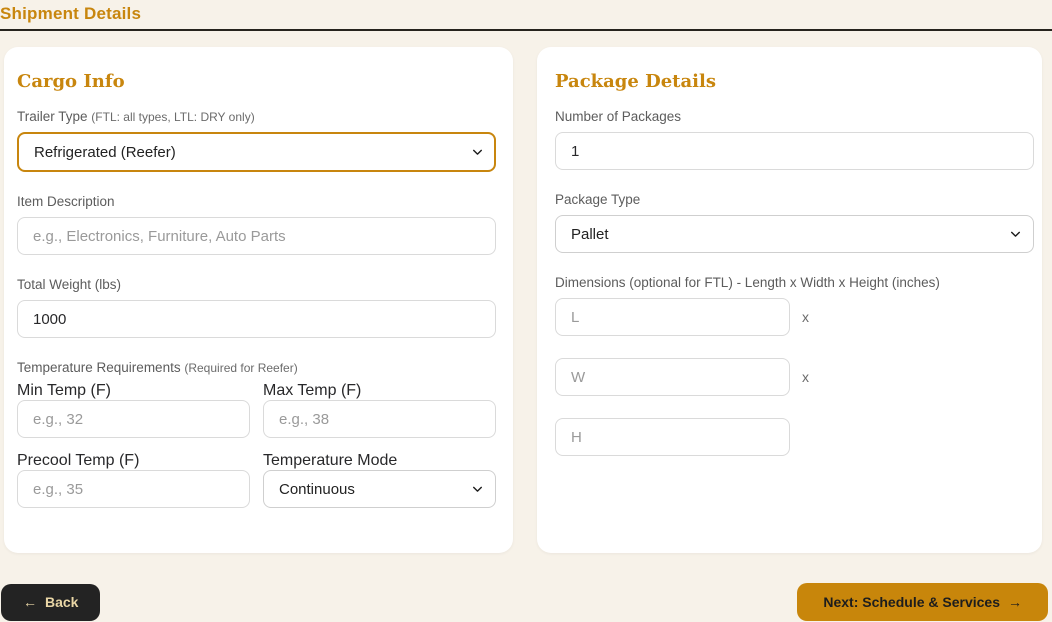  Describe the element at coordinates (526, 15) in the screenshot. I see `page-header: Shipment Details` at that location.